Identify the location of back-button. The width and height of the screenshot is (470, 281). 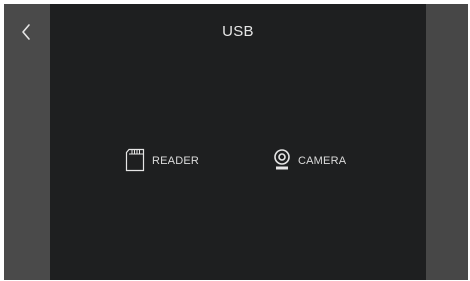
(26, 32).